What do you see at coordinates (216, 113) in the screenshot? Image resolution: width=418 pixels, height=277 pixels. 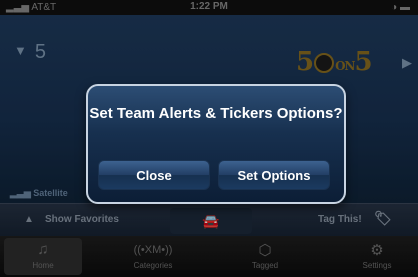 I see `dialog-title: Set Team Alerts & Tickers Options?` at bounding box center [216, 113].